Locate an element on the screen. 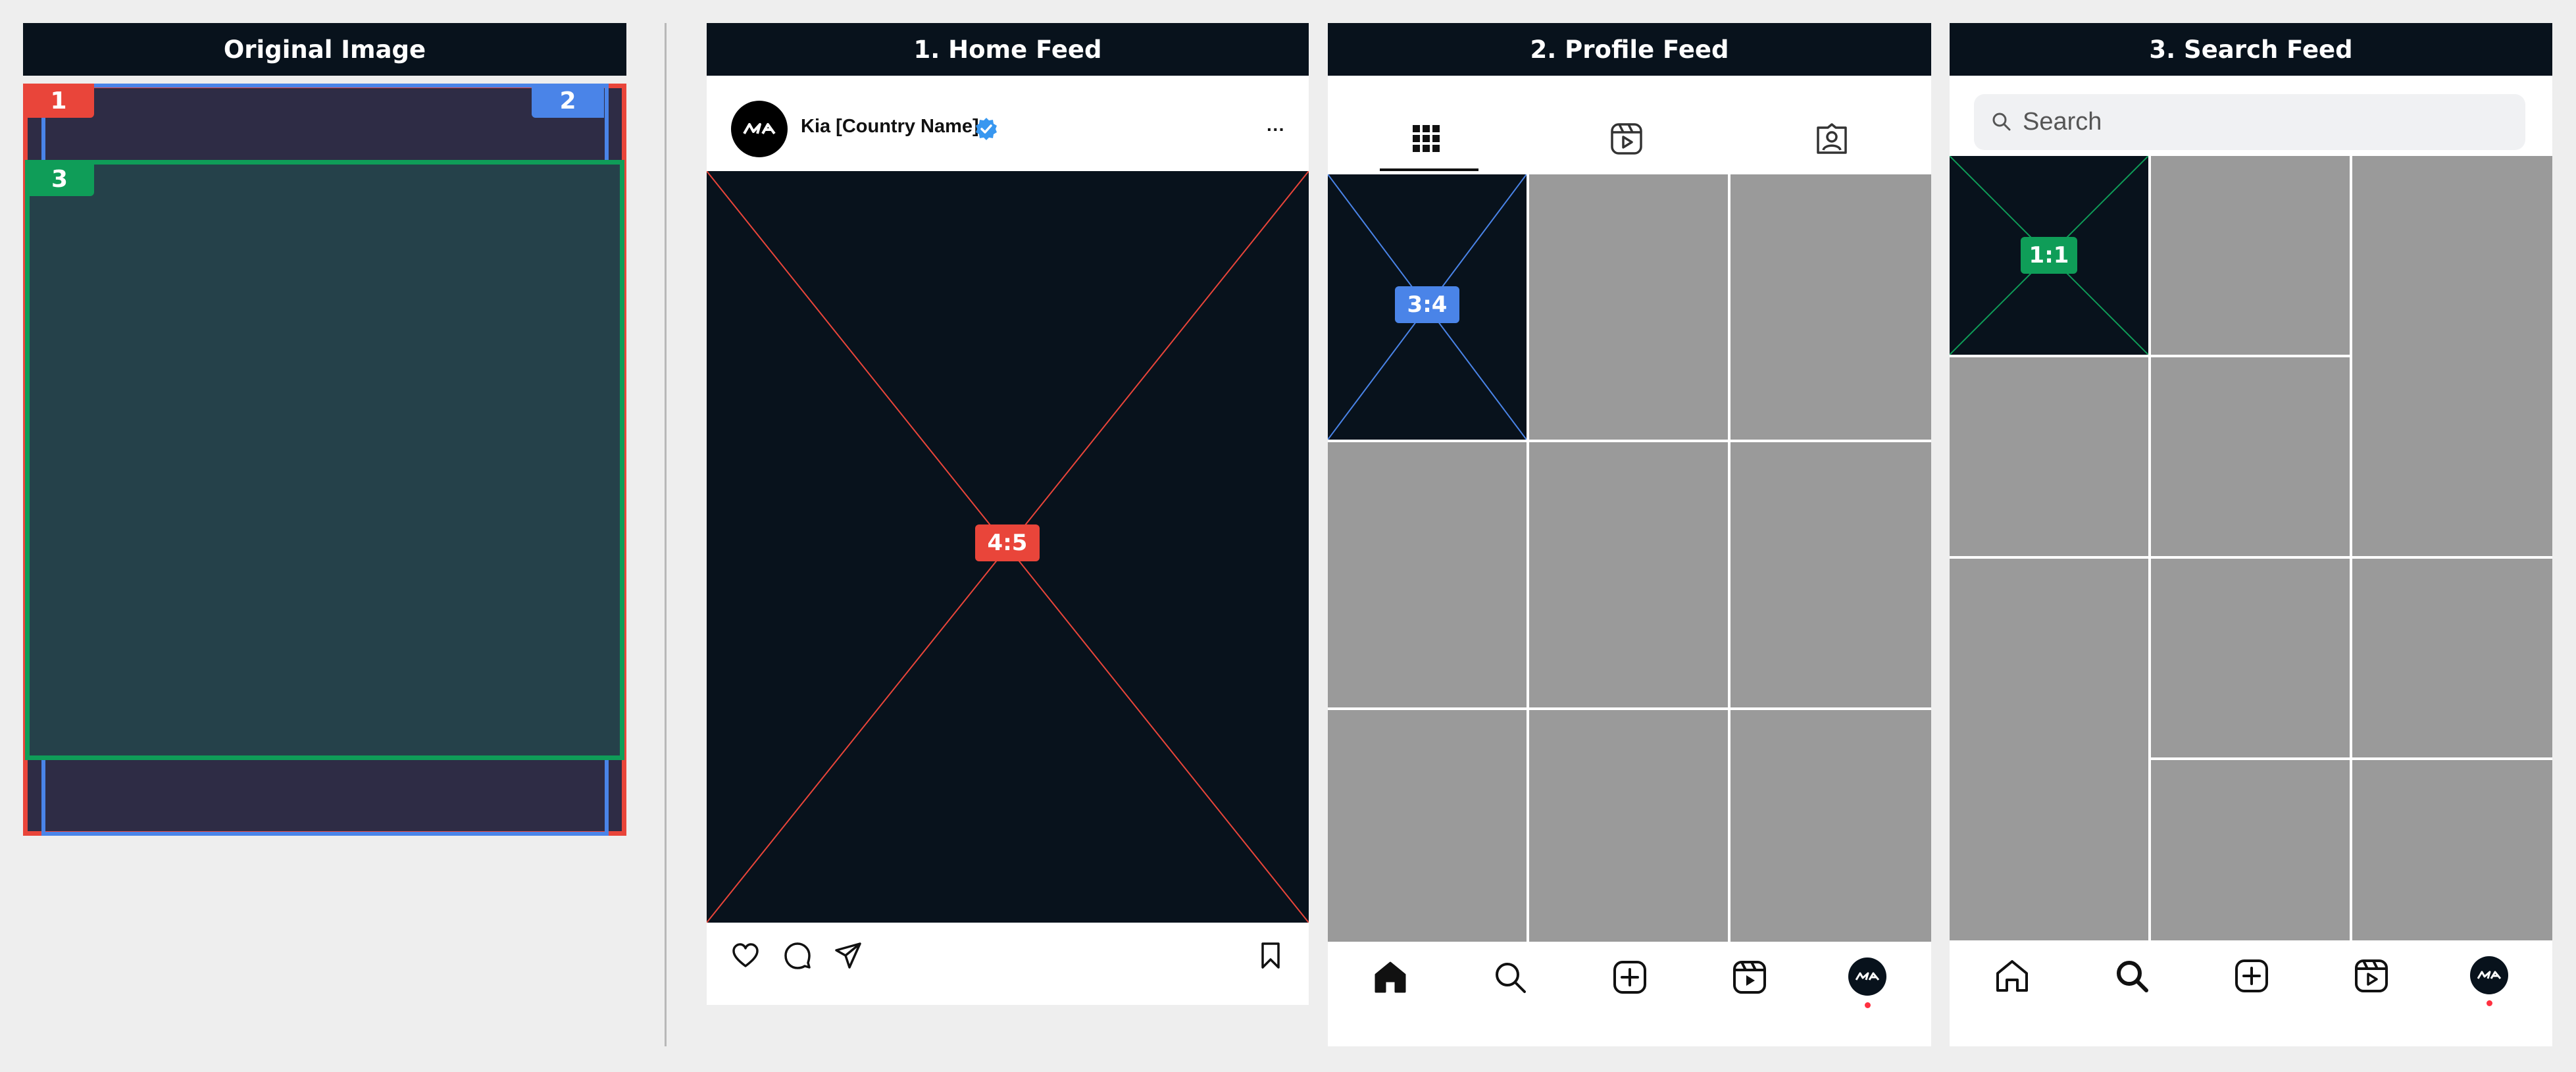 The image size is (2576, 1072). search-feed-title: 3. Search Feed is located at coordinates (2251, 49).